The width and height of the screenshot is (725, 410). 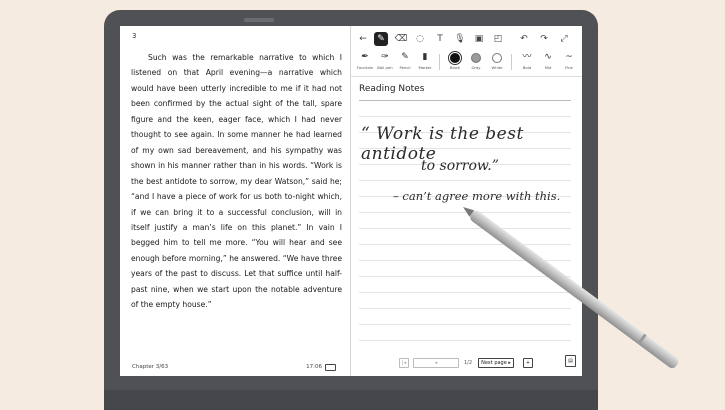 I want to click on pen-tool-ballpen: ✑ Ball pen, so click(x=385, y=61).